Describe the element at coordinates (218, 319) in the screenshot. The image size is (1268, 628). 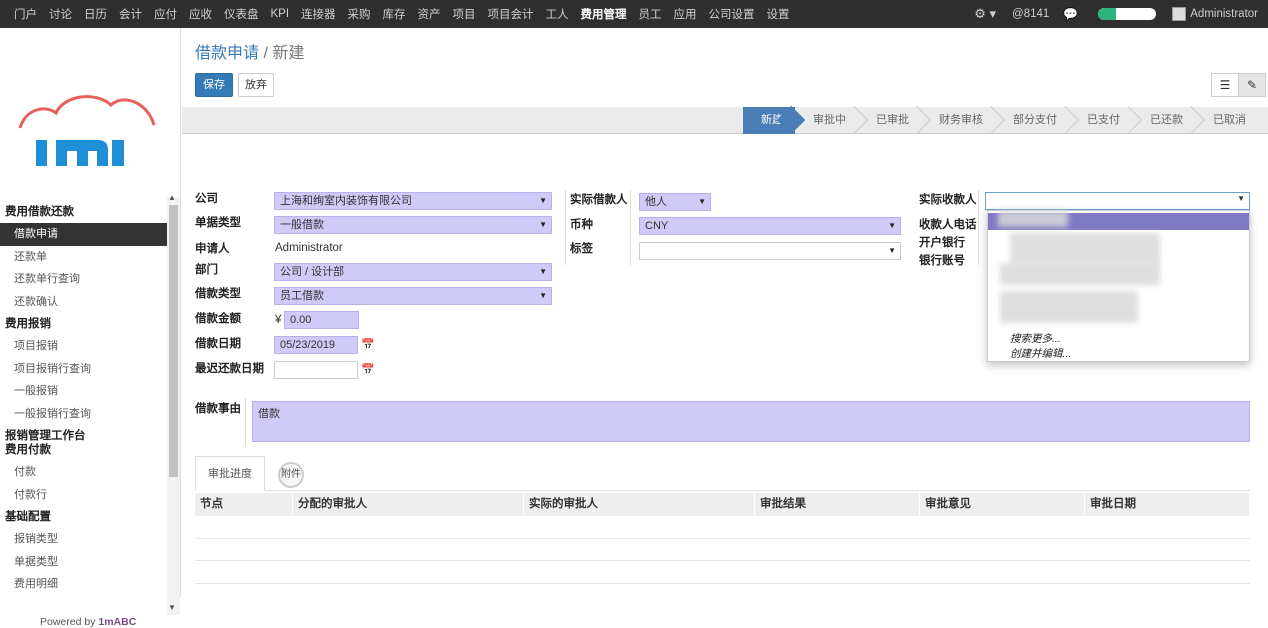
I see `amount-label: 借款金额` at that location.